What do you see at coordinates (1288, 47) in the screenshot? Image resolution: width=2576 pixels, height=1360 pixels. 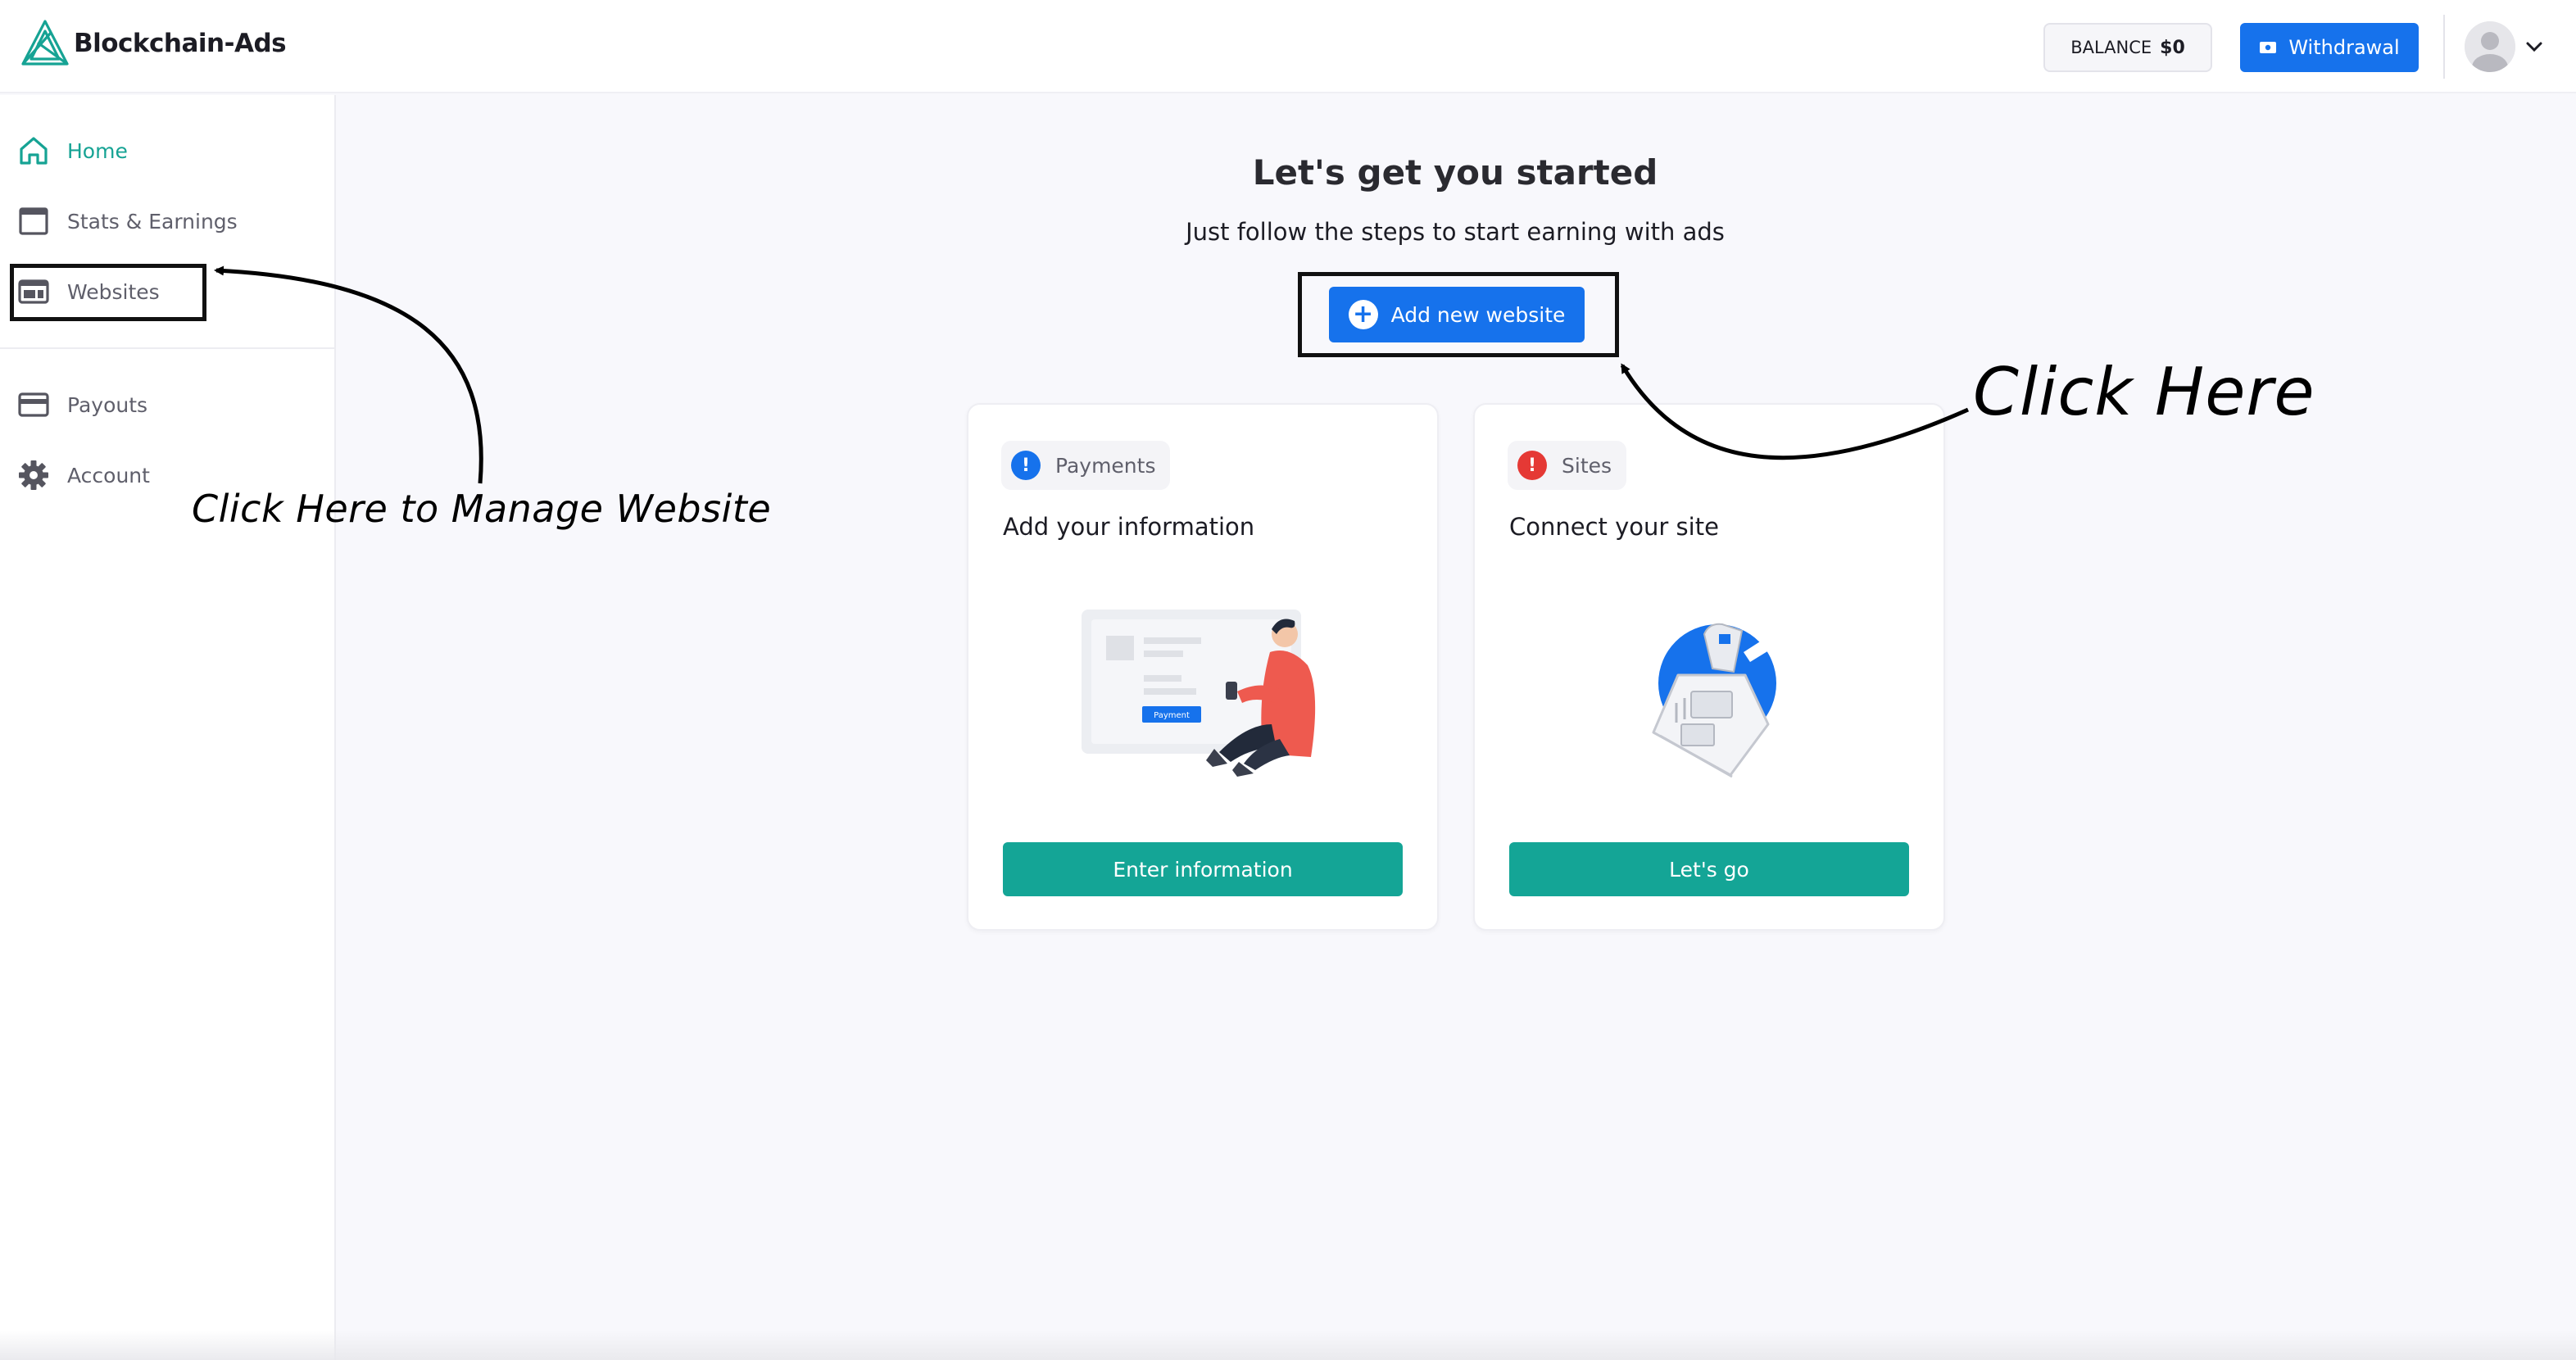 I see `top-bar: Blockchain-Ads BALANCE $0 Withdrawal` at bounding box center [1288, 47].